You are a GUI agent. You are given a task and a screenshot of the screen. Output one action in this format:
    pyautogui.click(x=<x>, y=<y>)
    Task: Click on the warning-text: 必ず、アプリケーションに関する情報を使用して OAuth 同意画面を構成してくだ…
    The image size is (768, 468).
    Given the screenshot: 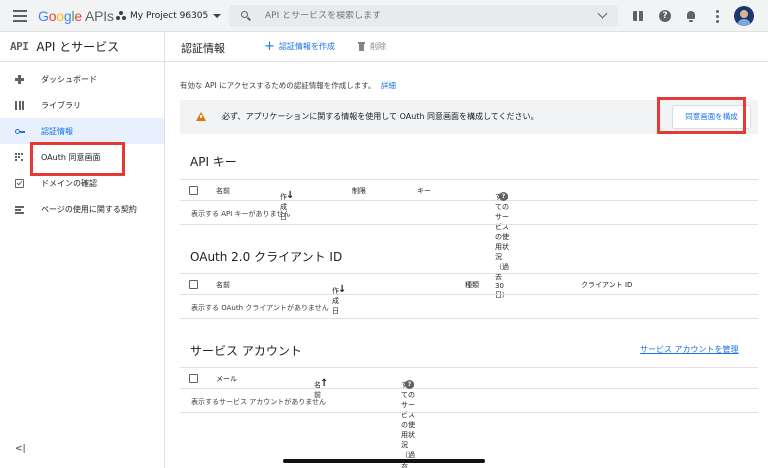 What is the action you would take?
    pyautogui.click(x=380, y=116)
    